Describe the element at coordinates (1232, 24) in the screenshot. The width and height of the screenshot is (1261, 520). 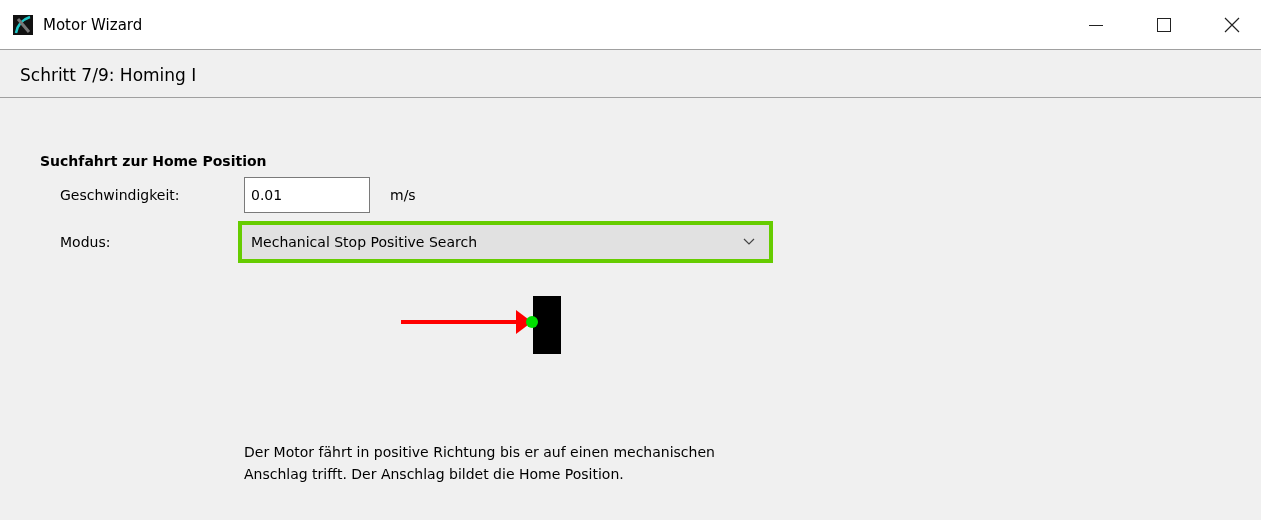
I see `close-icon` at that location.